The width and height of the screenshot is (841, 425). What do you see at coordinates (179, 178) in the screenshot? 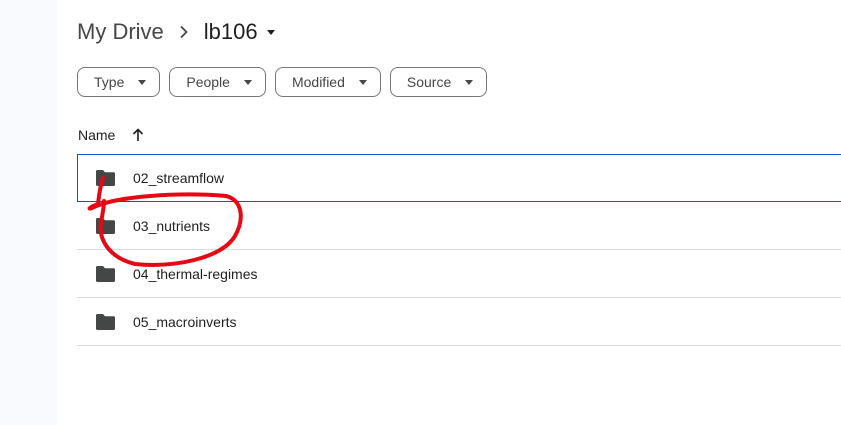
I see `file-name: 02_streamflow` at bounding box center [179, 178].